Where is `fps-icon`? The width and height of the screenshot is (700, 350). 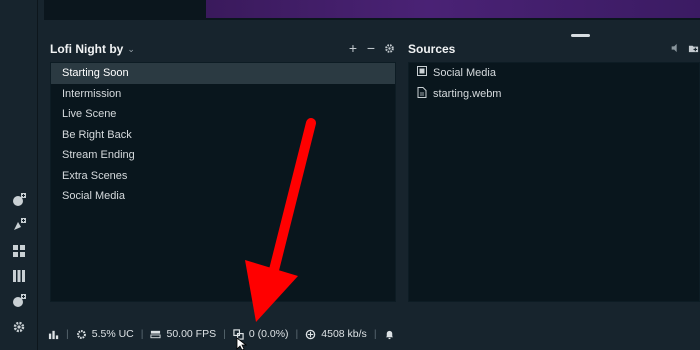
fps-icon is located at coordinates (156, 334).